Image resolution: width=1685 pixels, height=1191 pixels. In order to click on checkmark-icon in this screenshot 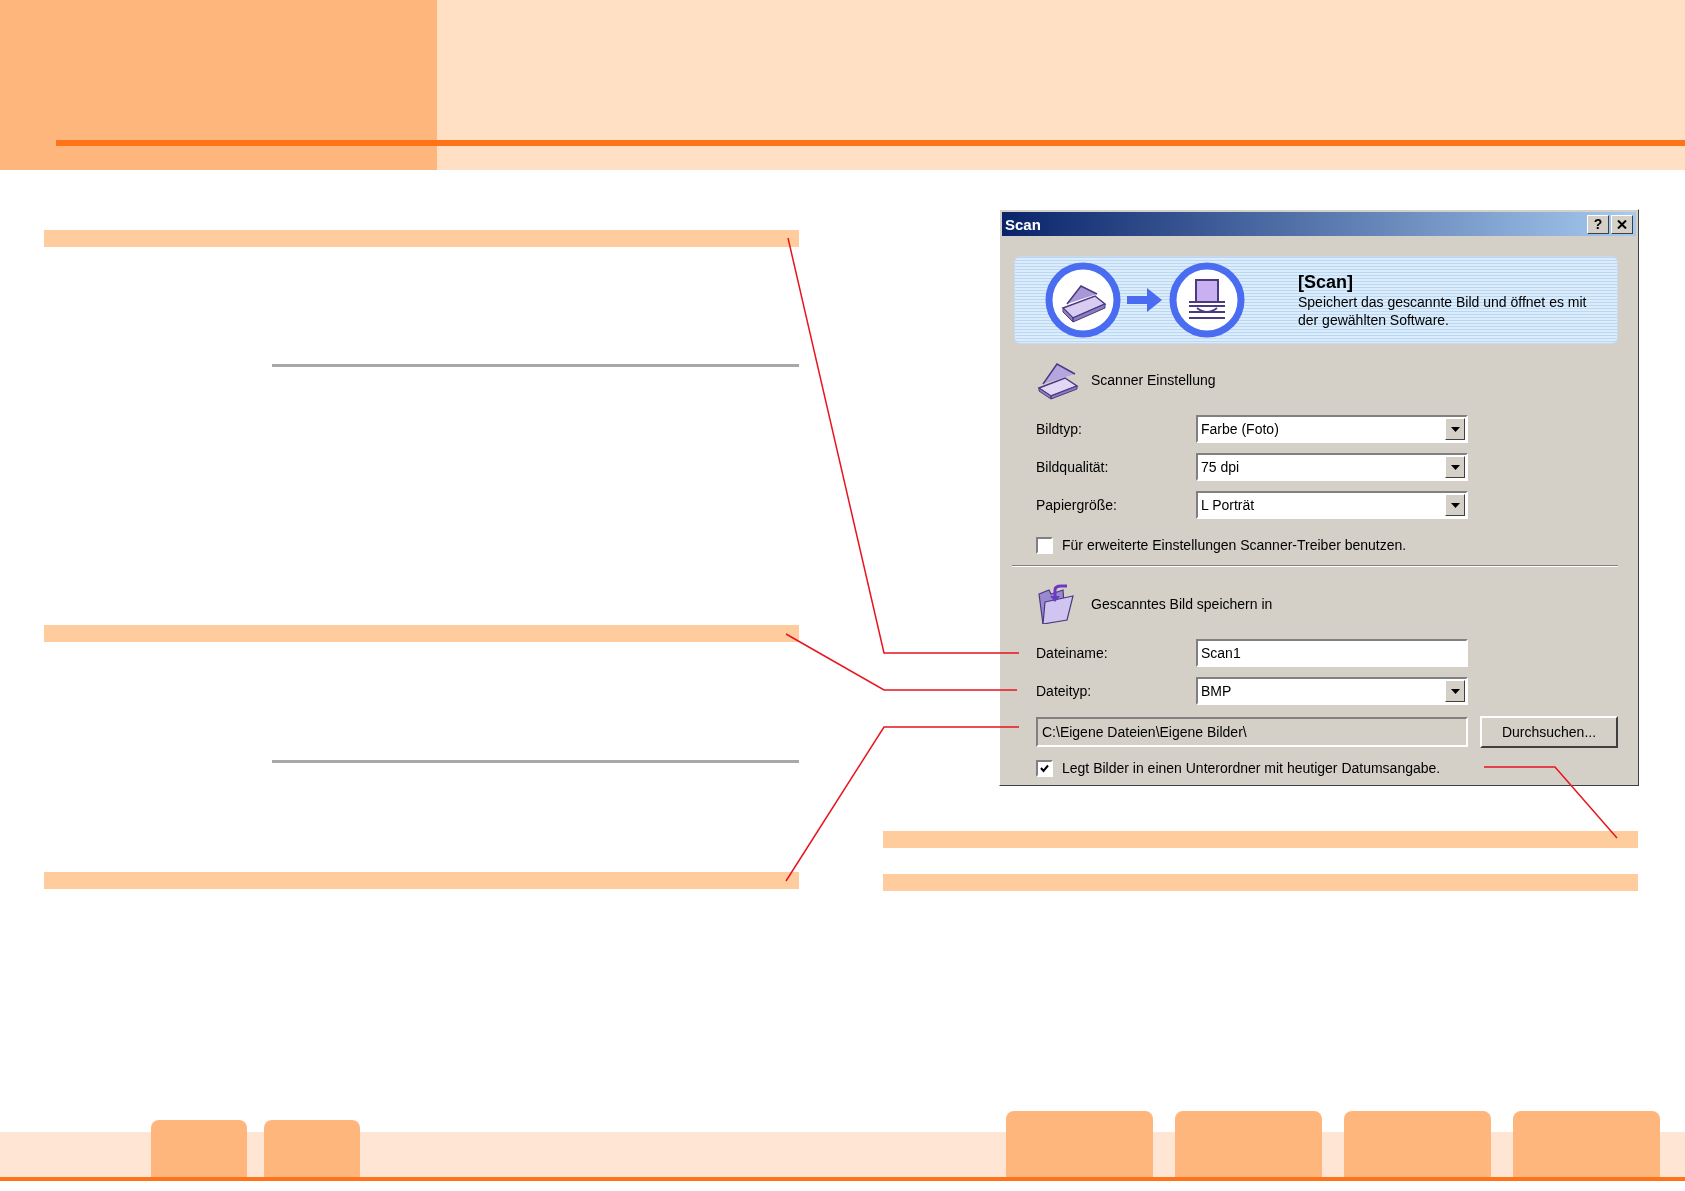, I will do `click(1044, 768)`.